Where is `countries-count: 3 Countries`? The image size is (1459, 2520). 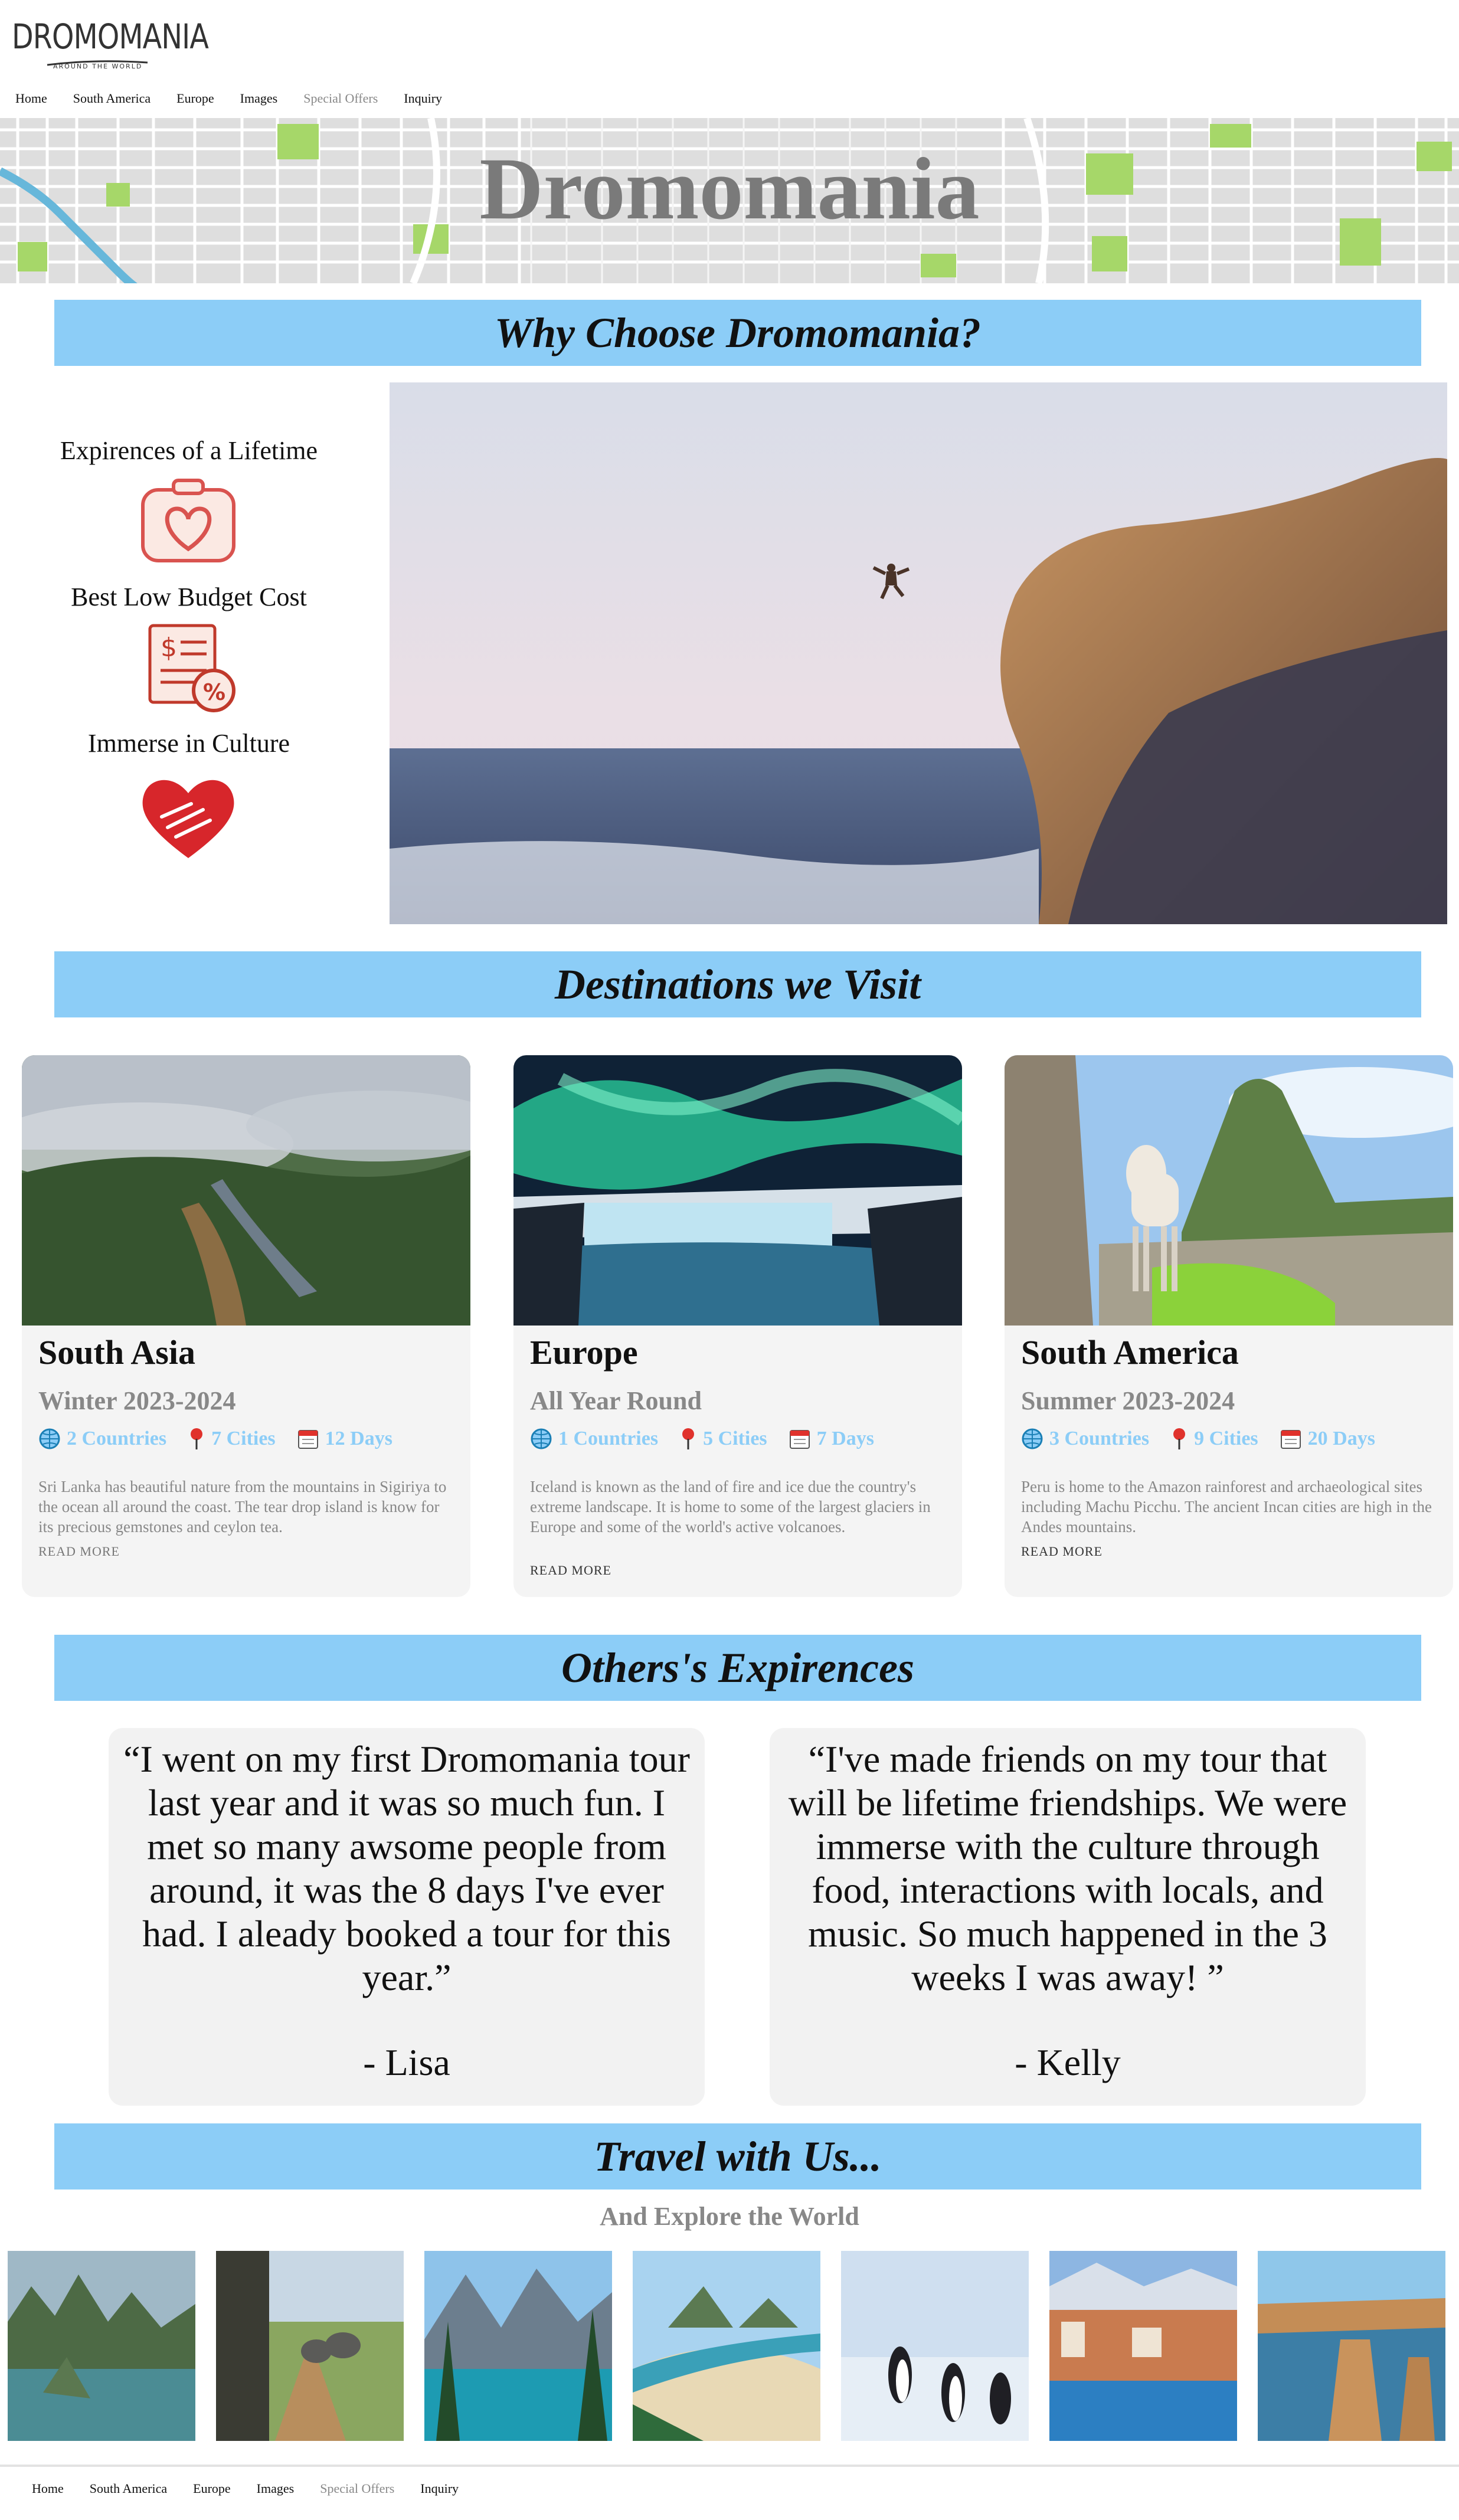 countries-count: 3 Countries is located at coordinates (1099, 1438).